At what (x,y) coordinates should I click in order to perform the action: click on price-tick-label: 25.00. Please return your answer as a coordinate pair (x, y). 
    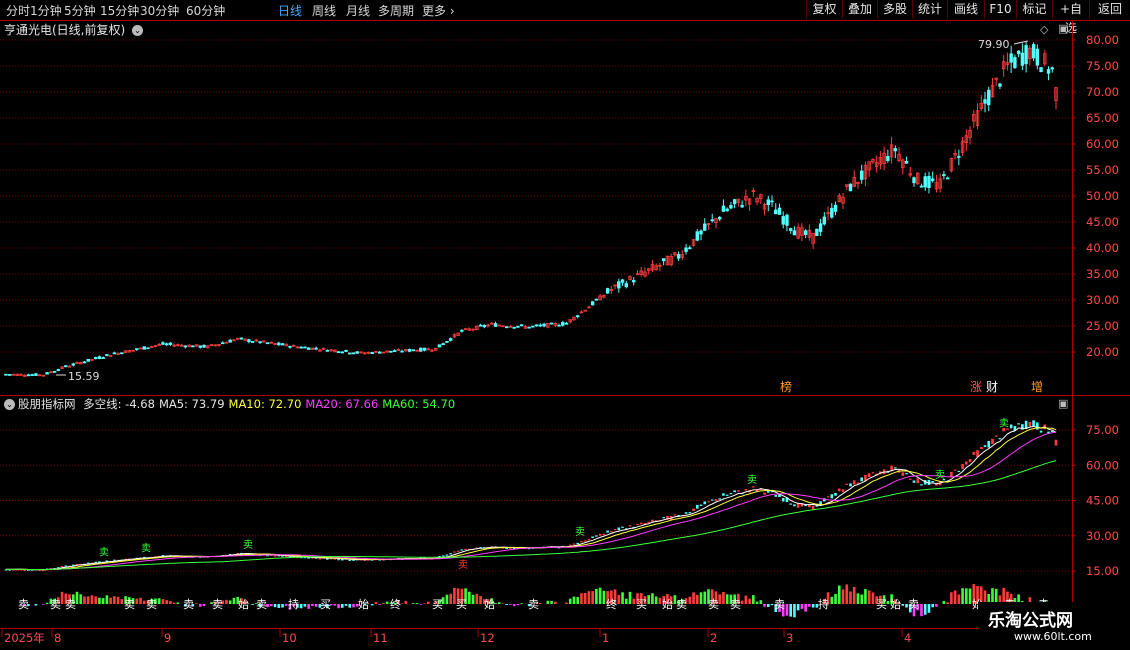
    Looking at the image, I should click on (1102, 326).